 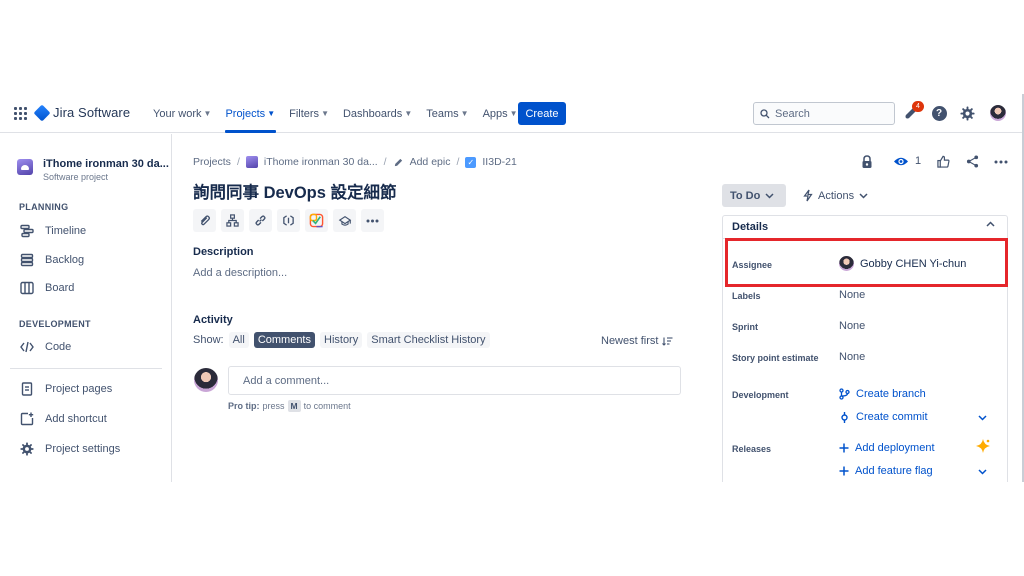 I want to click on board-icon, so click(x=27, y=288).